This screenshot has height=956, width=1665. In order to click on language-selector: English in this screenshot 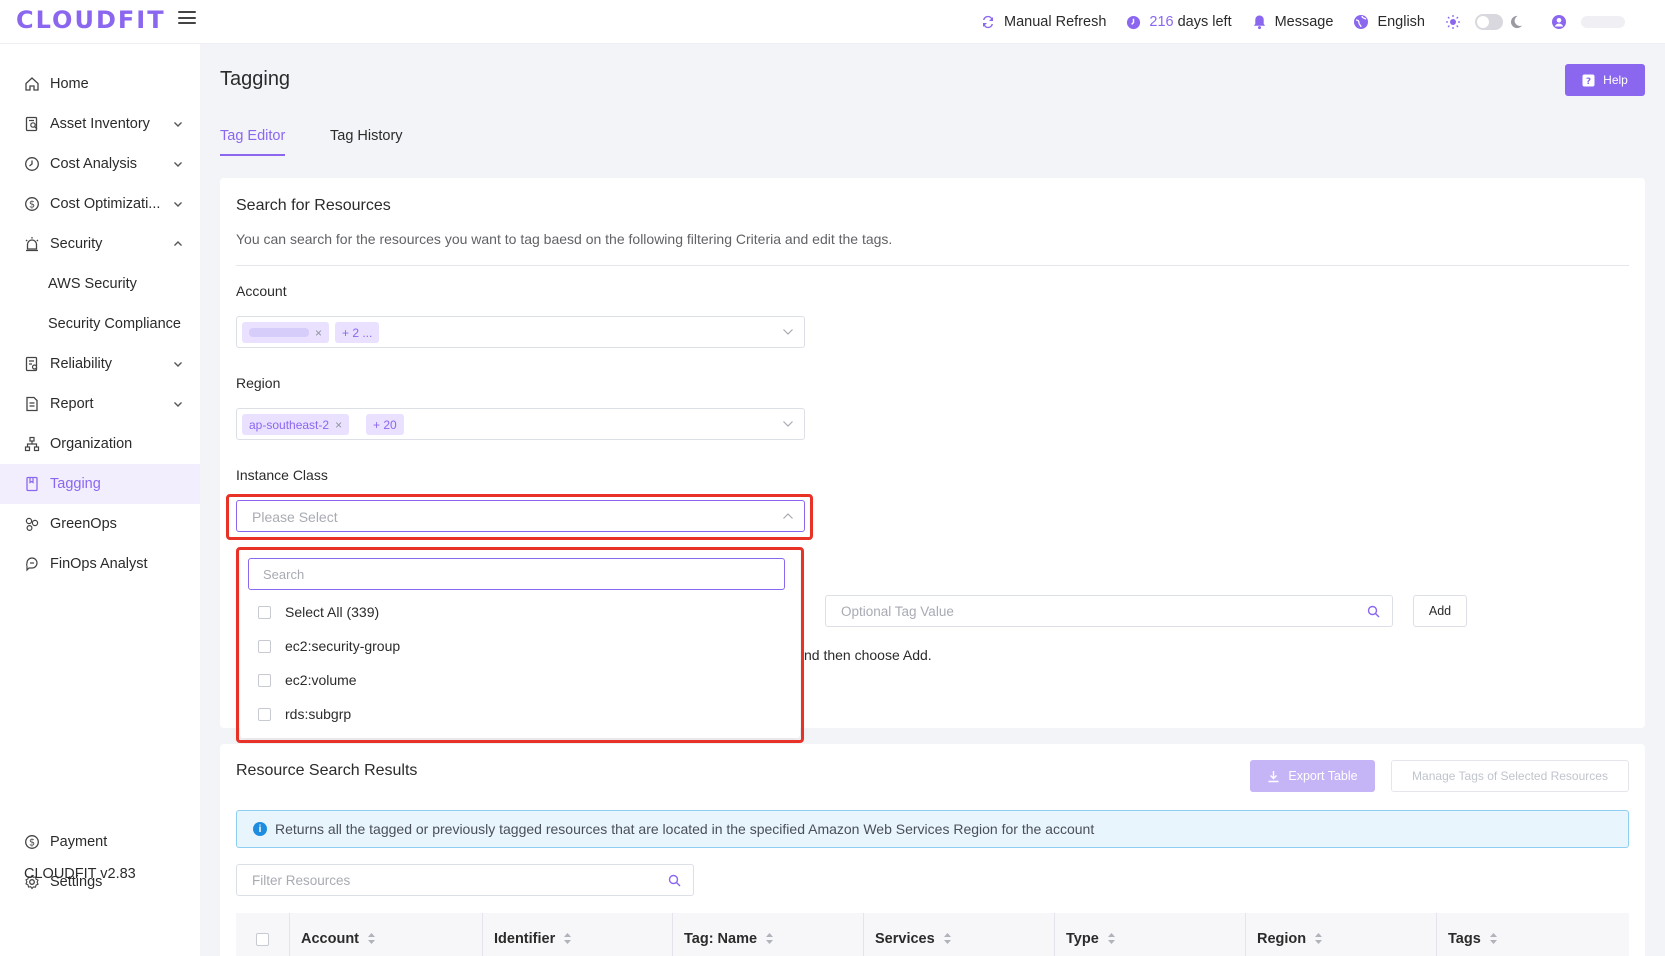, I will do `click(1389, 22)`.